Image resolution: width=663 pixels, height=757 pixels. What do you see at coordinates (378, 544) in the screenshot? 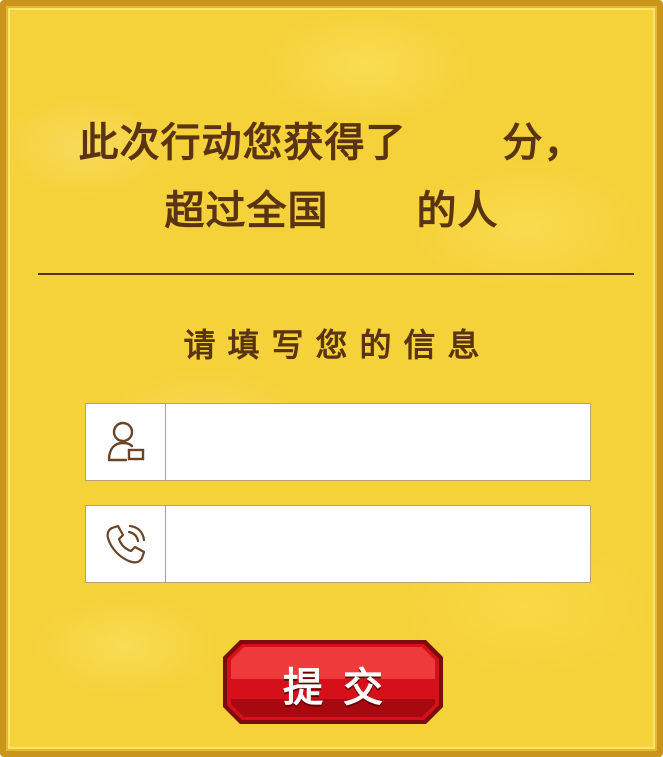
I see `phone-input` at bounding box center [378, 544].